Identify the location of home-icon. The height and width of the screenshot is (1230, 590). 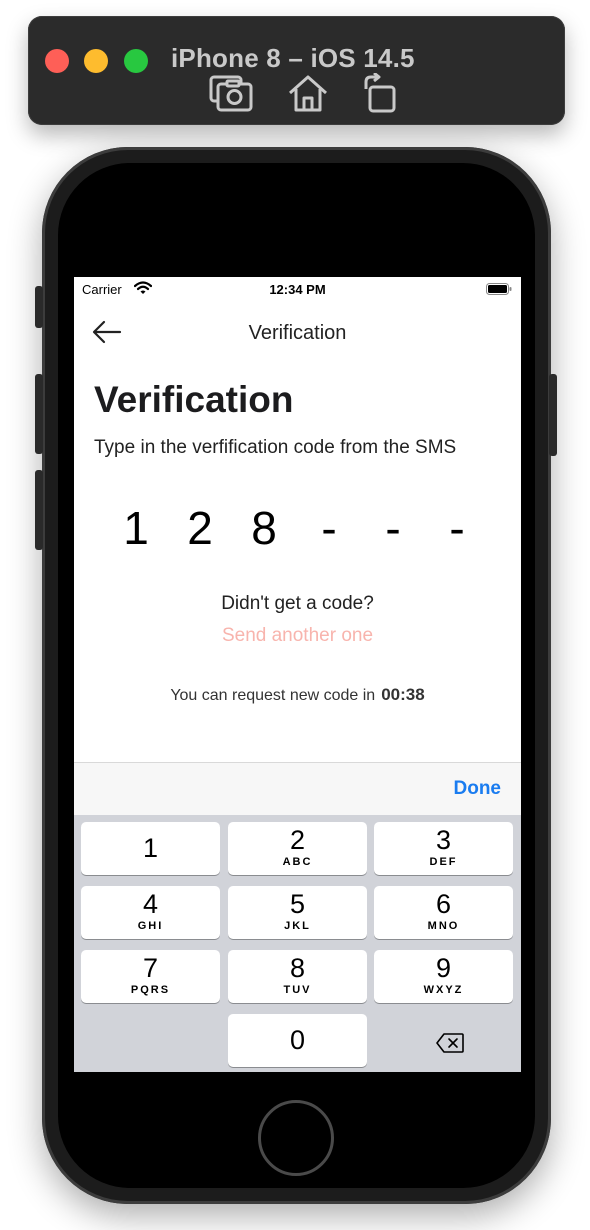
(308, 93).